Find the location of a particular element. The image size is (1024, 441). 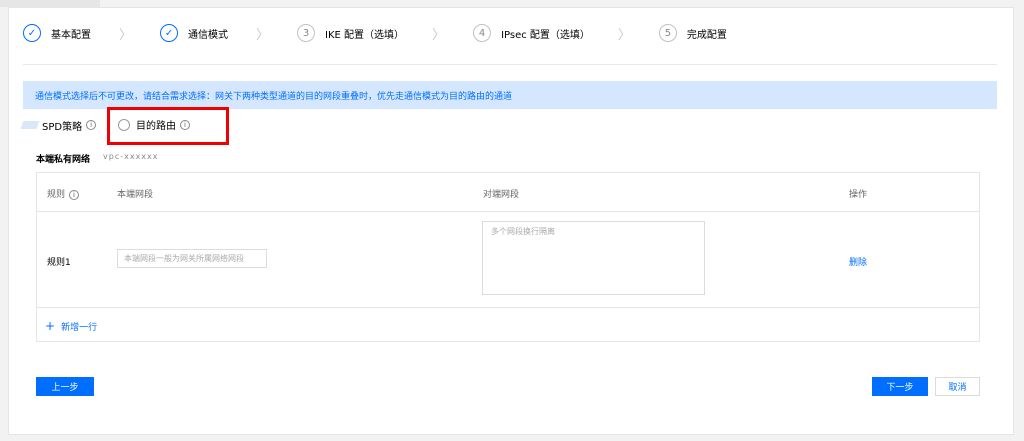

step-label: 基本配置 is located at coordinates (71, 35).